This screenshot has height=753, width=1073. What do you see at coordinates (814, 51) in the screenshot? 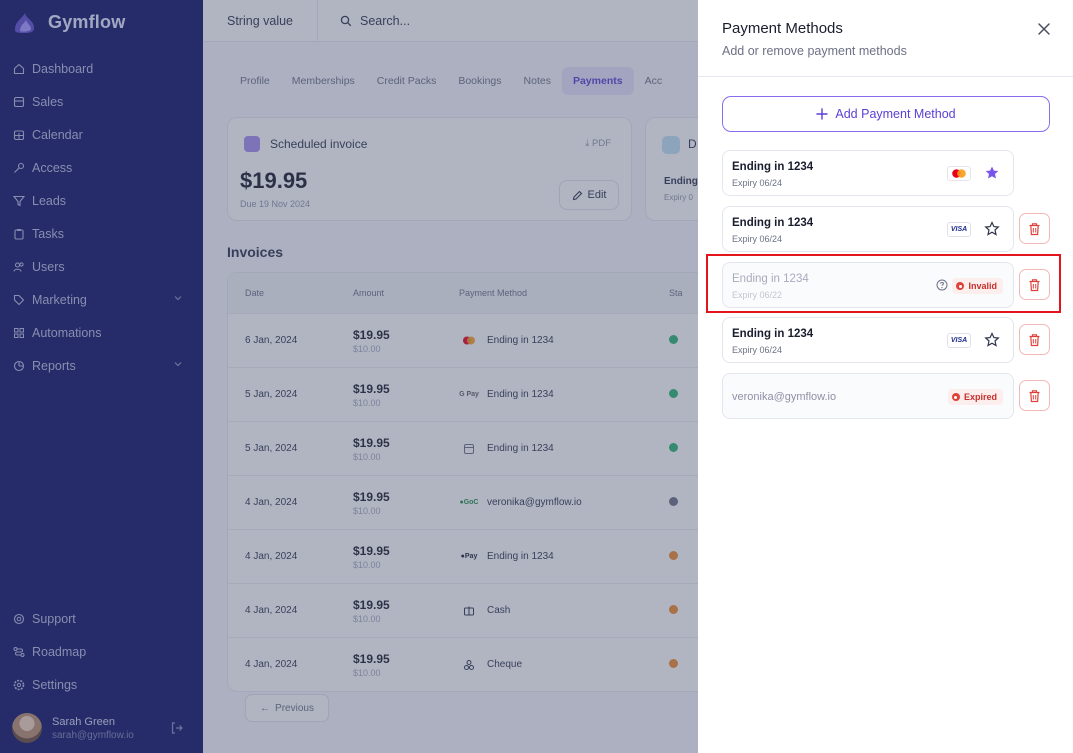
I see `drawer-subtitle: Add or remove payment methods` at bounding box center [814, 51].